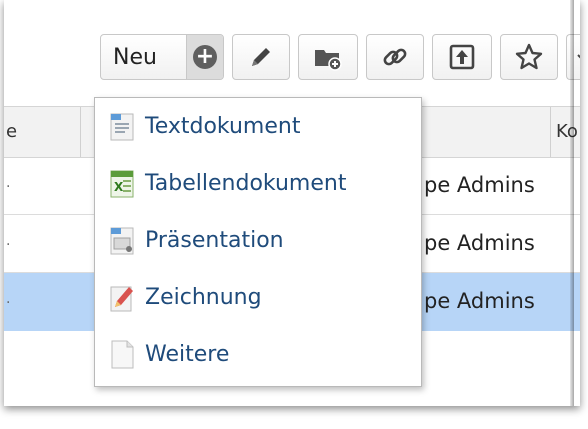 The image size is (588, 429). I want to click on menu-item-presentation: Präsentation, so click(260, 240).